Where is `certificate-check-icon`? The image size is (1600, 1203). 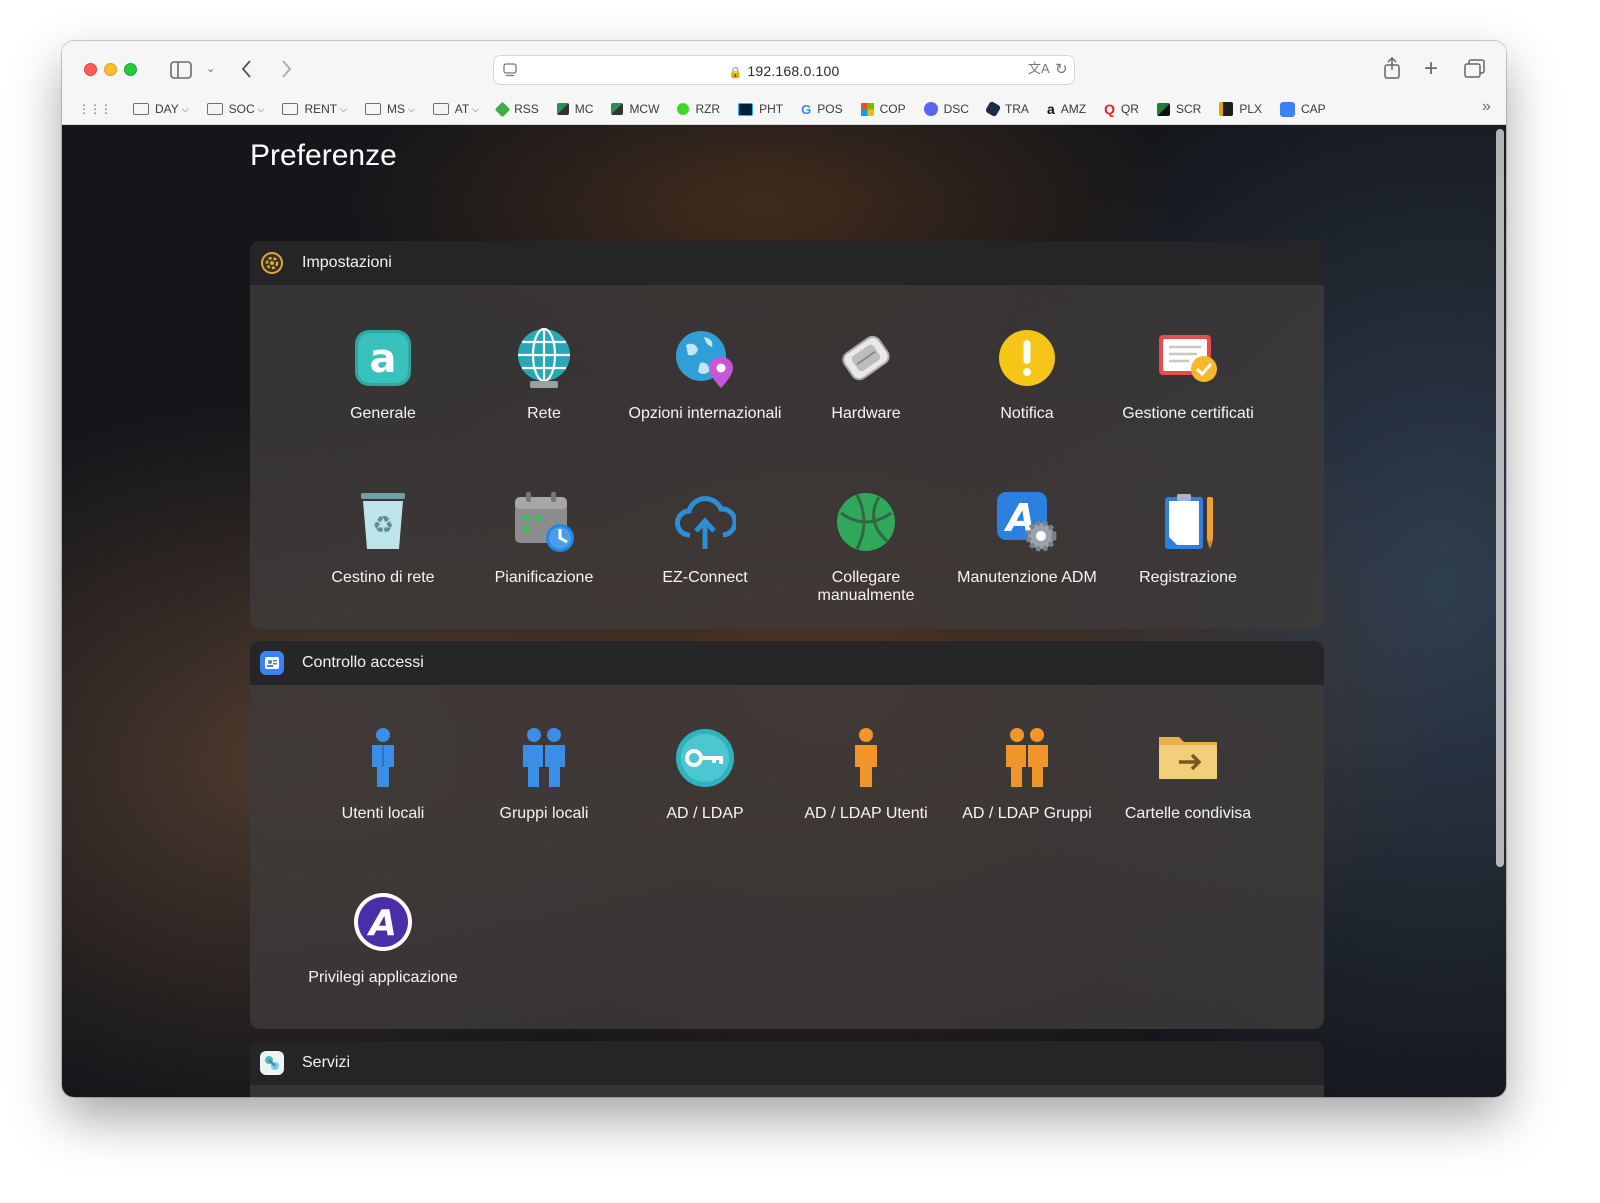
certificate-check-icon is located at coordinates (1188, 358).